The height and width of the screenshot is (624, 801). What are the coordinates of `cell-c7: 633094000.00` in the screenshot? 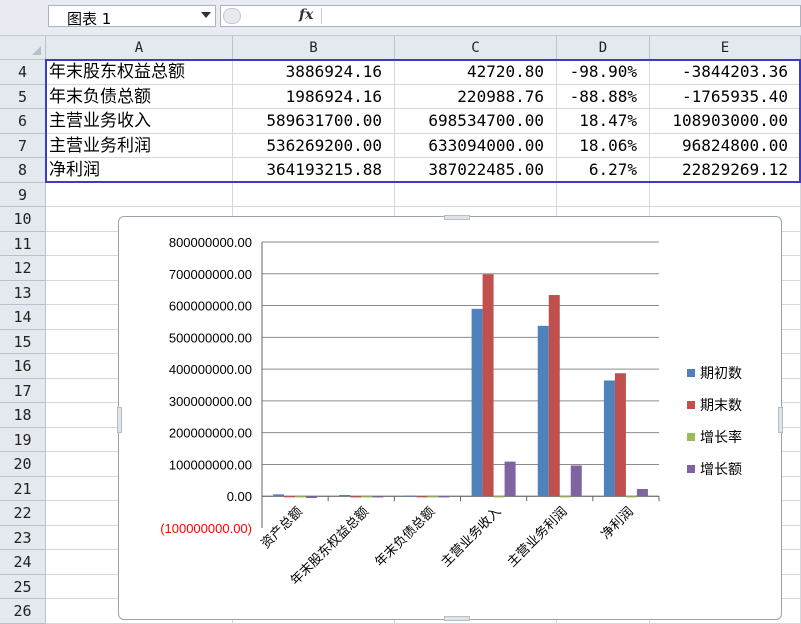 It's located at (476, 145).